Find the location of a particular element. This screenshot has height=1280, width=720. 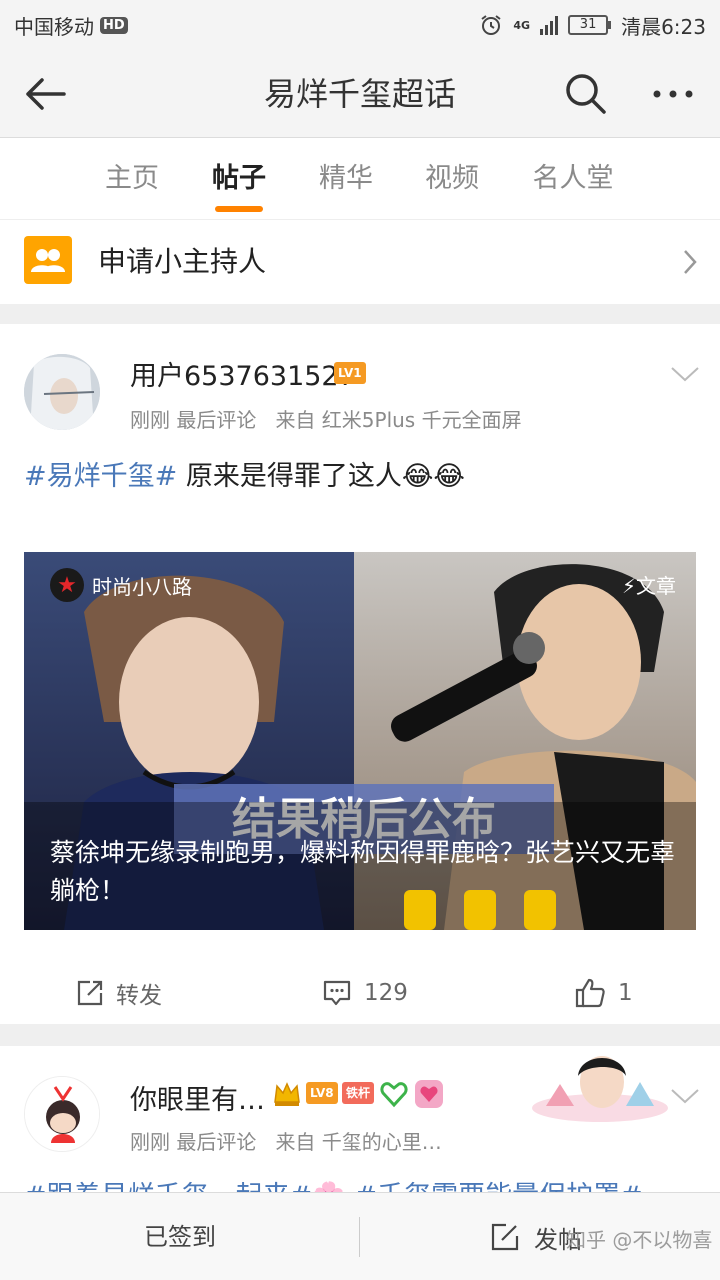

battery-icon: 31 is located at coordinates (590, 25).